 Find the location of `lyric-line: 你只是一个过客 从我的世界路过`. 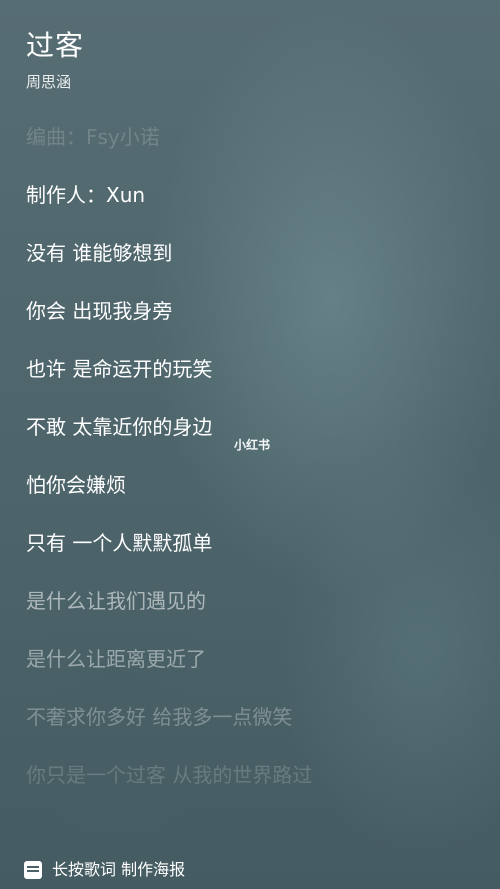

lyric-line: 你只是一个过客 从我的世界路过 is located at coordinates (256, 785).